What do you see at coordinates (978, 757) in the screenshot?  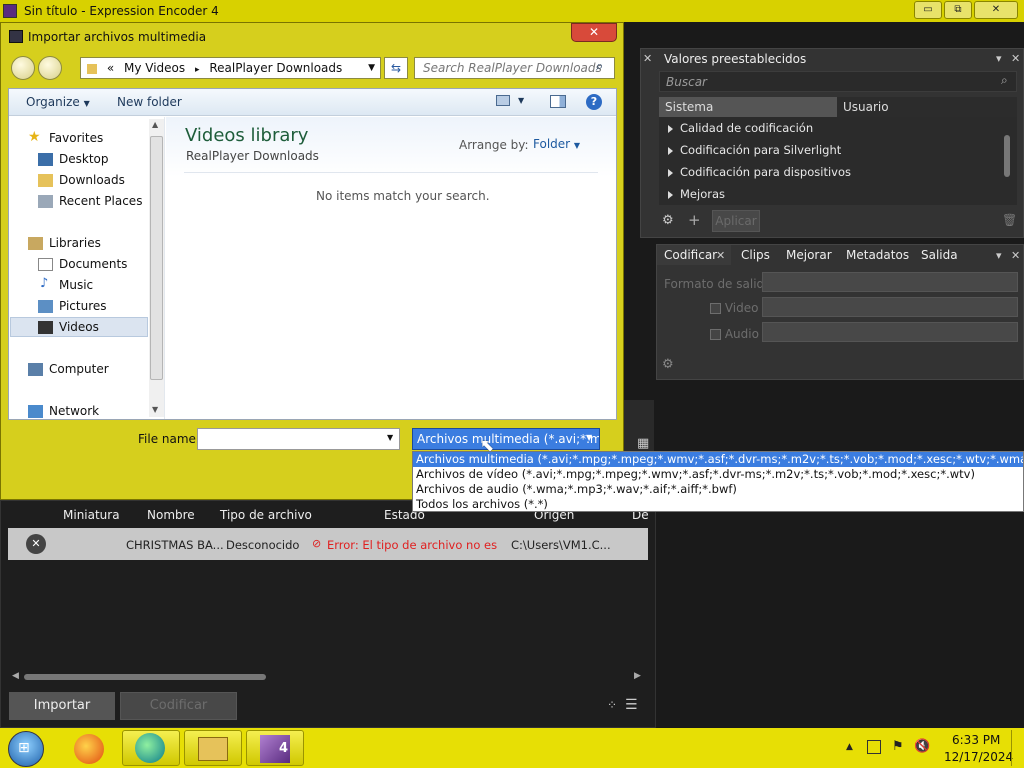 I see `clock-date: 12/17/2024` at bounding box center [978, 757].